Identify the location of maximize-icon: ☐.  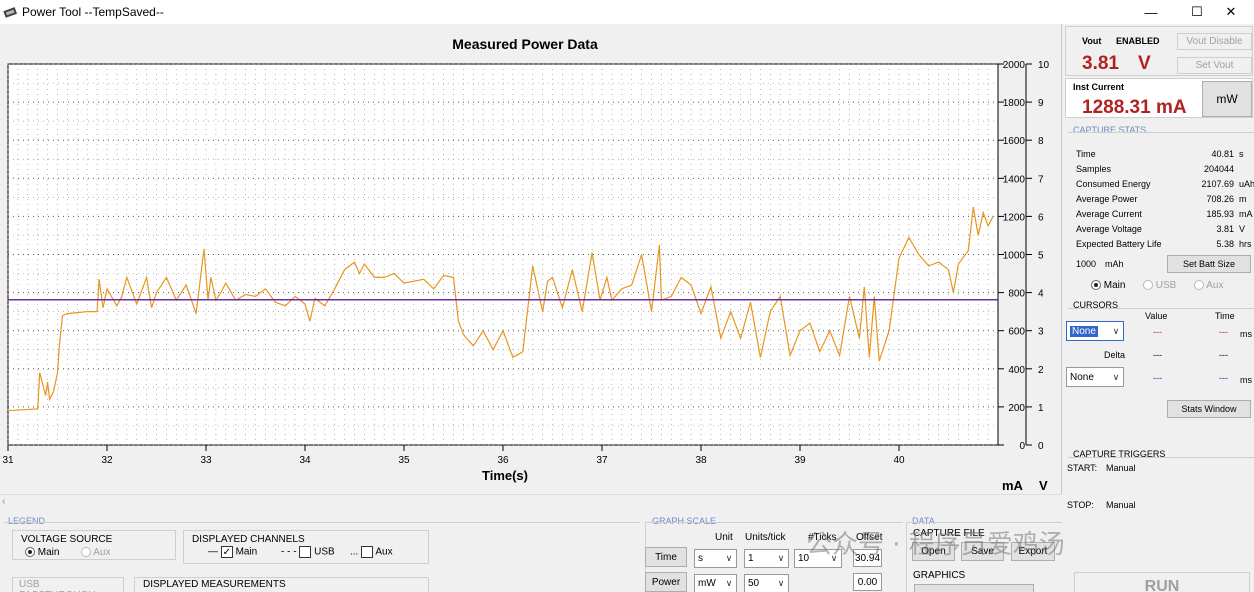
(1197, 11).